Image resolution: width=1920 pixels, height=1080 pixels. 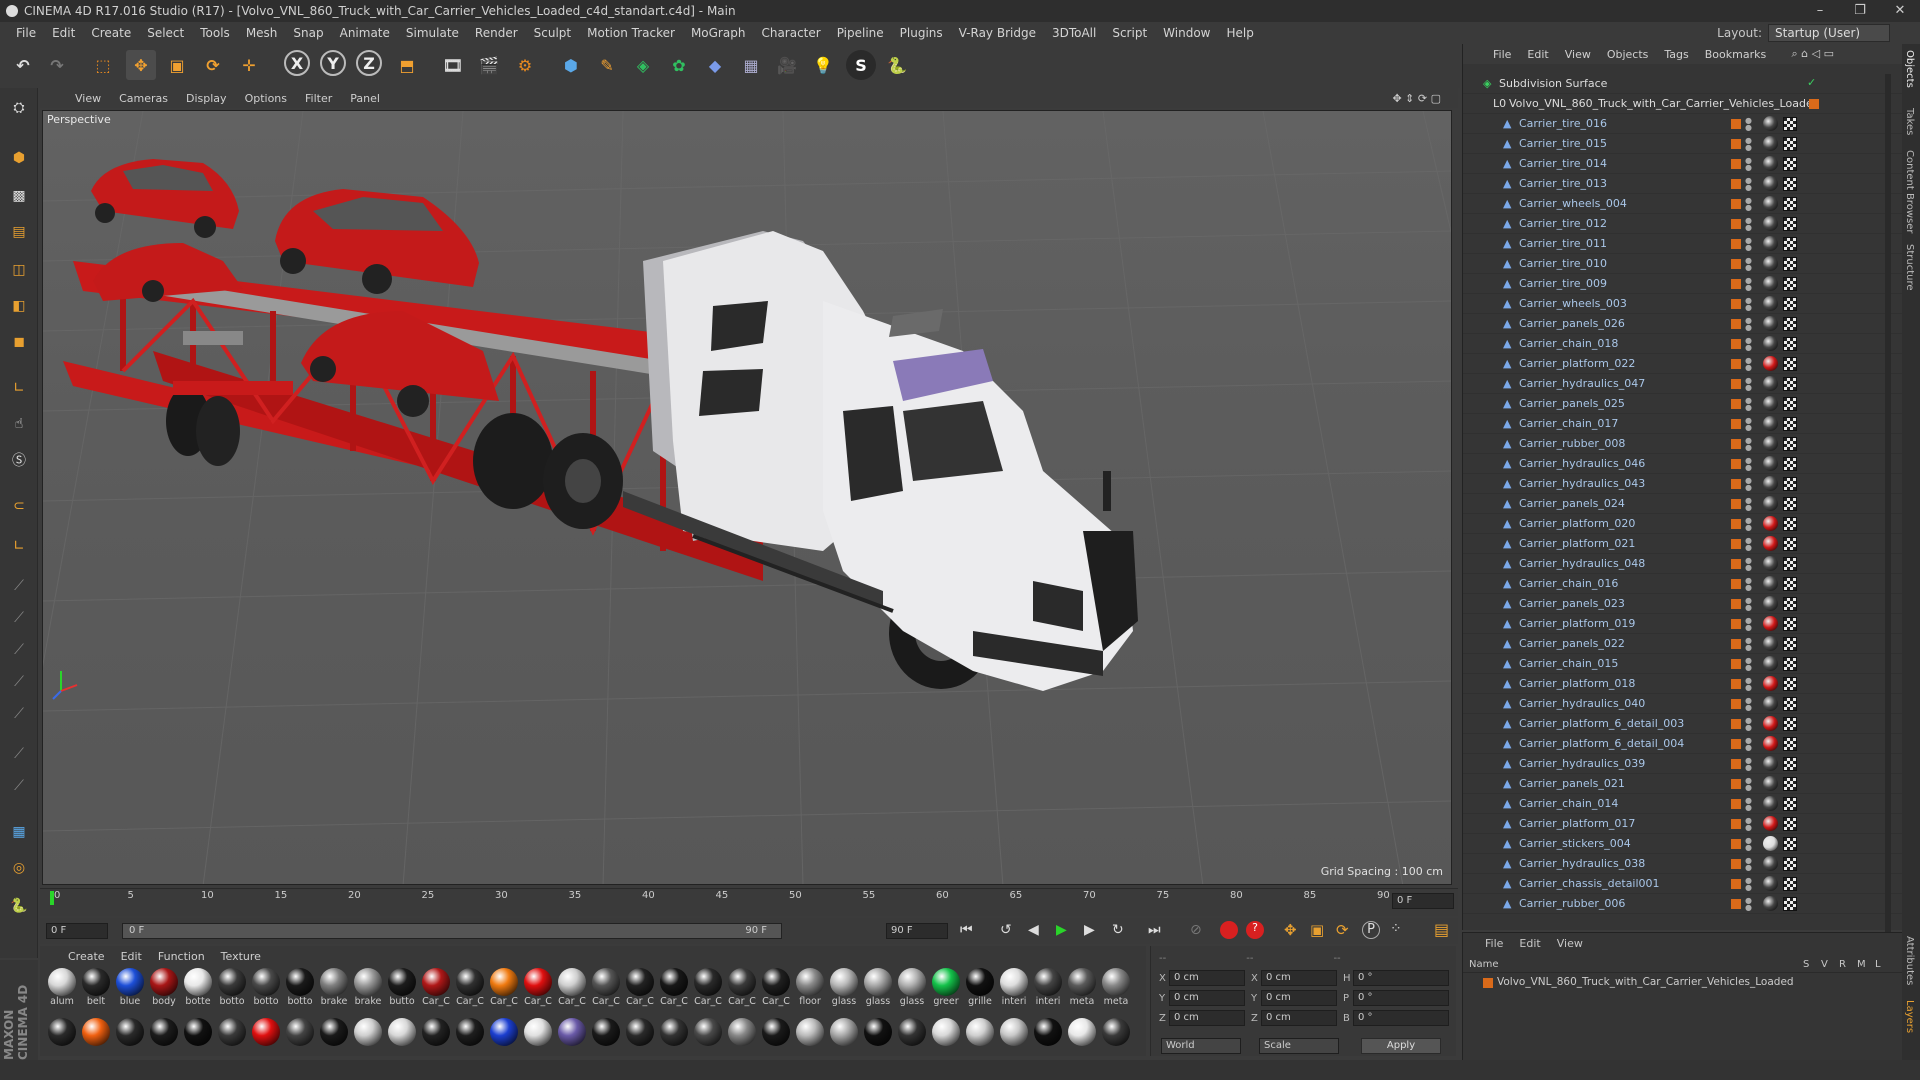 What do you see at coordinates (453, 65) in the screenshot?
I see `render-view-icon: 🎞` at bounding box center [453, 65].